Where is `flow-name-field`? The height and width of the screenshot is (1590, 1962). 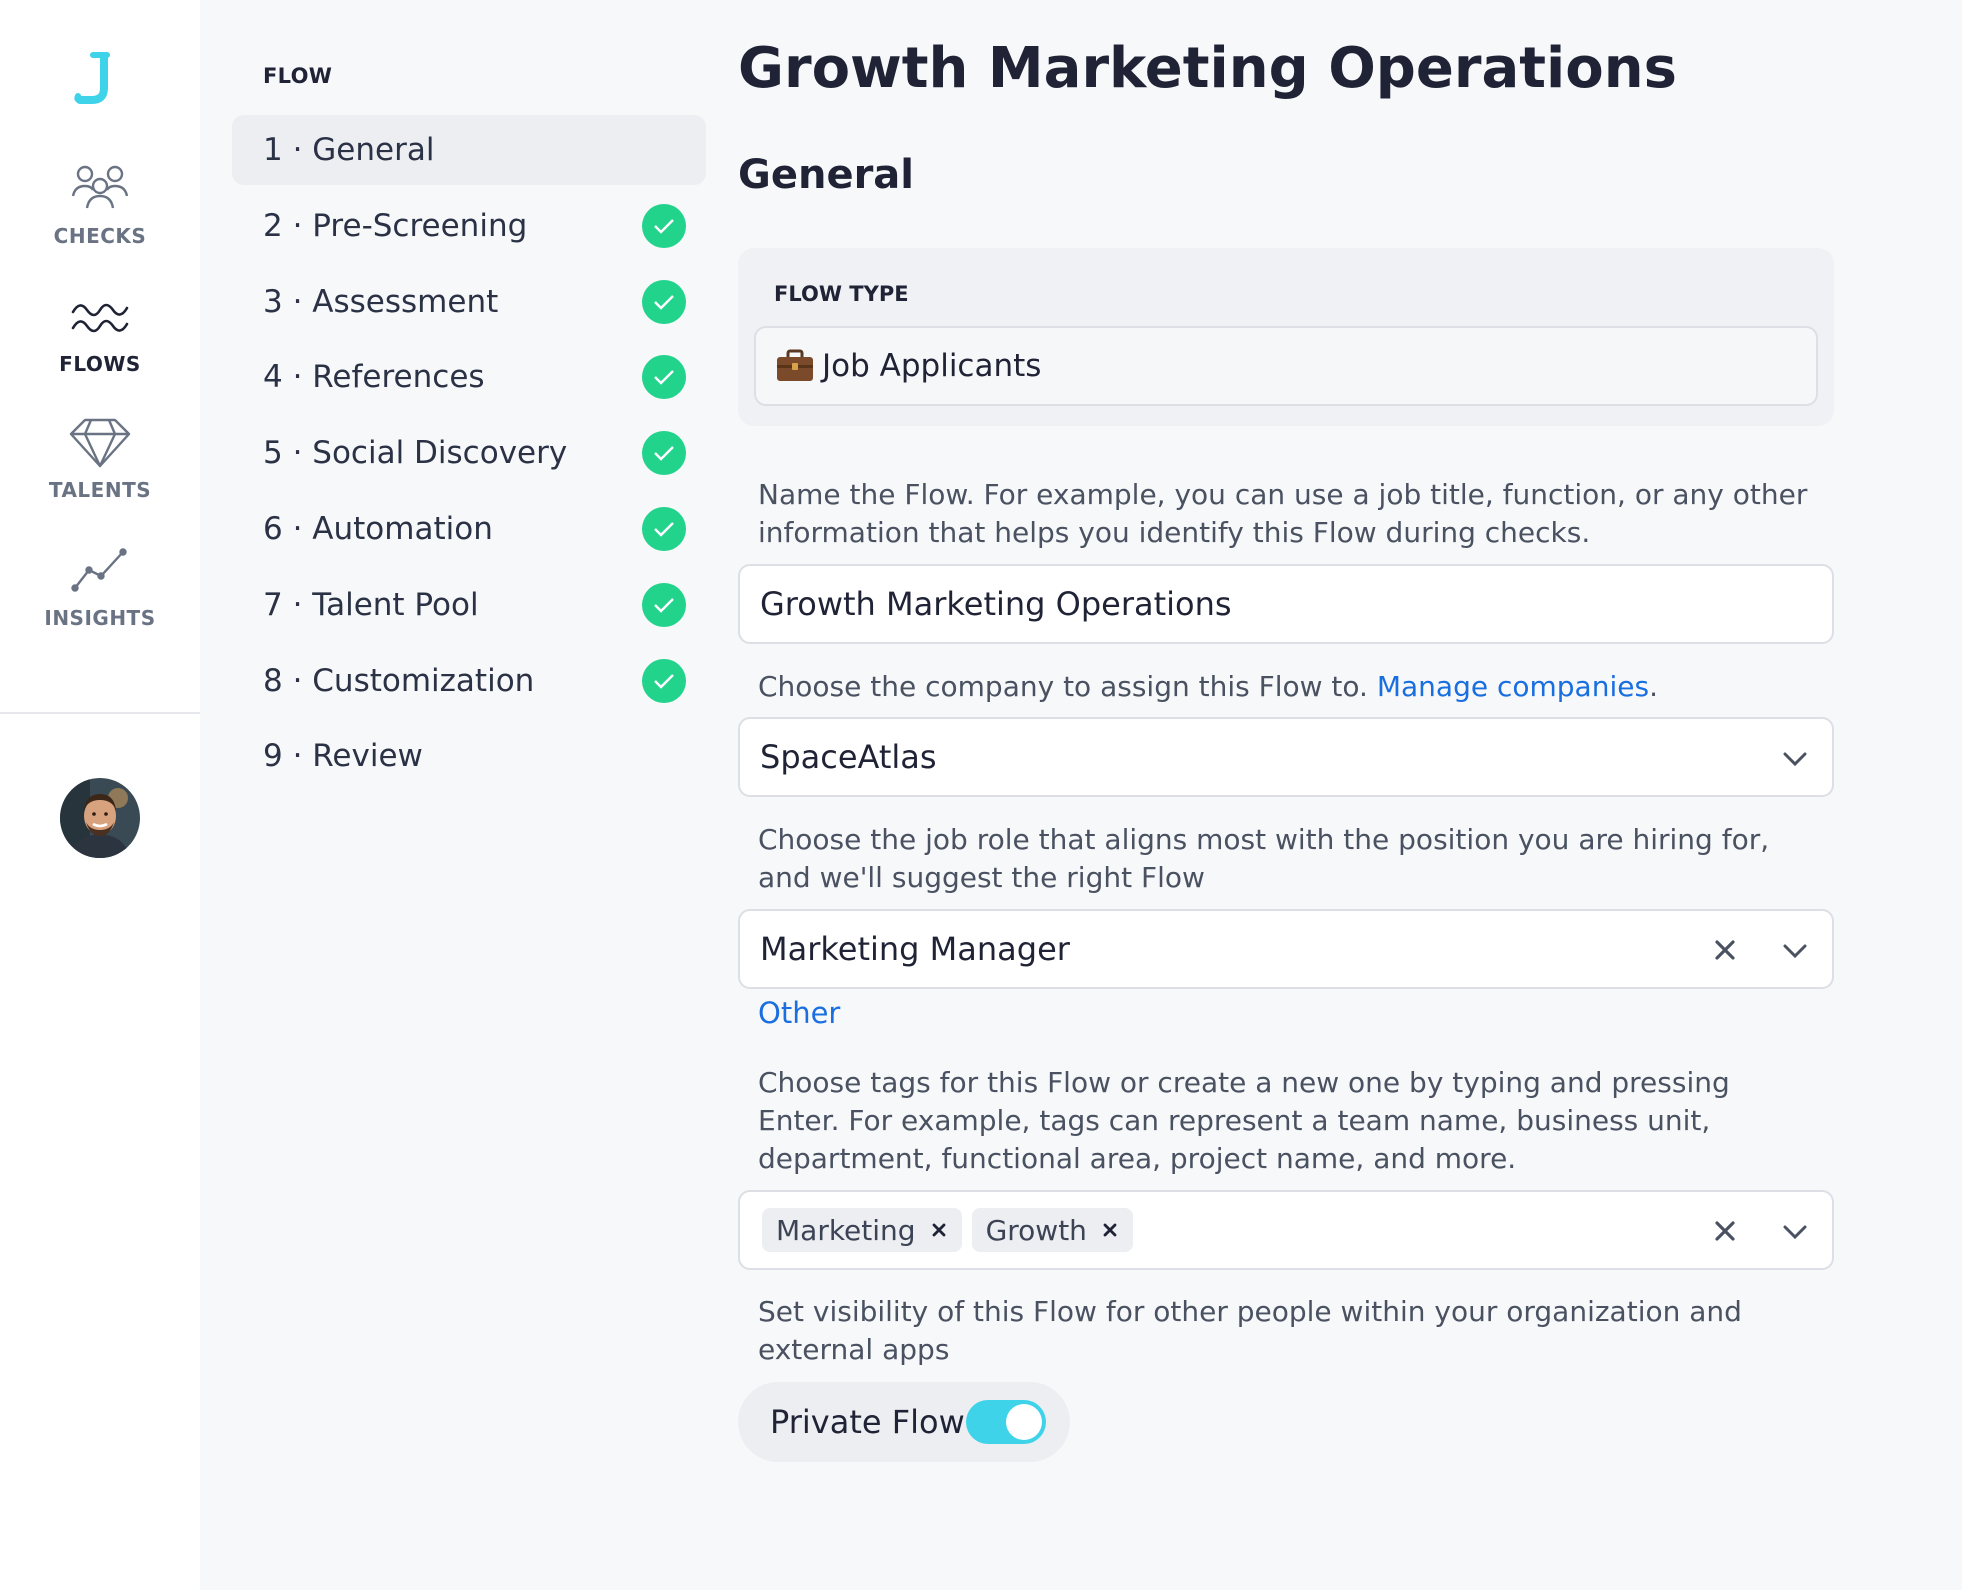
flow-name-field is located at coordinates (1286, 604).